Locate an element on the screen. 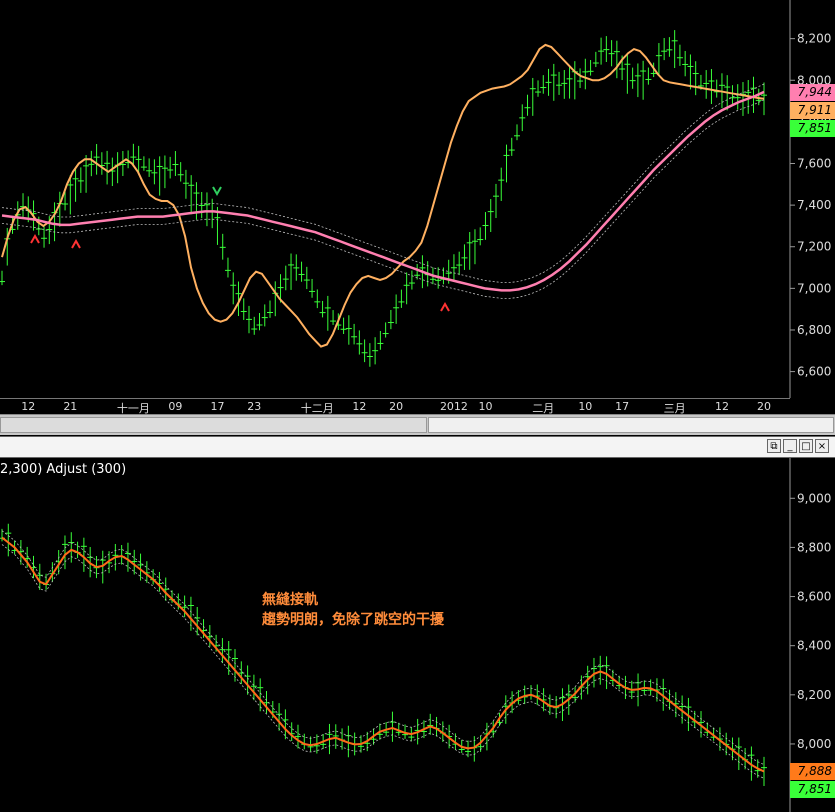 Image resolution: width=835 pixels, height=812 pixels. y-tick-label: 7,600 is located at coordinates (814, 164).